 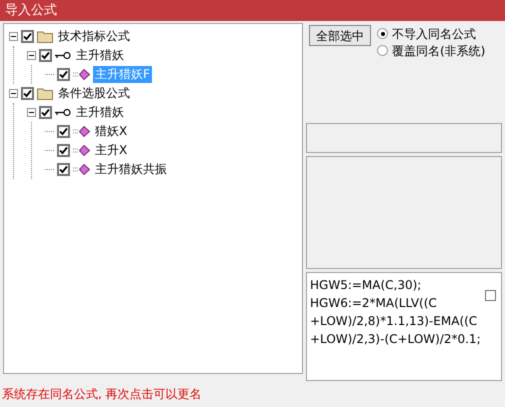 What do you see at coordinates (94, 36) in the screenshot?
I see `tree-item: 技术指标公式` at bounding box center [94, 36].